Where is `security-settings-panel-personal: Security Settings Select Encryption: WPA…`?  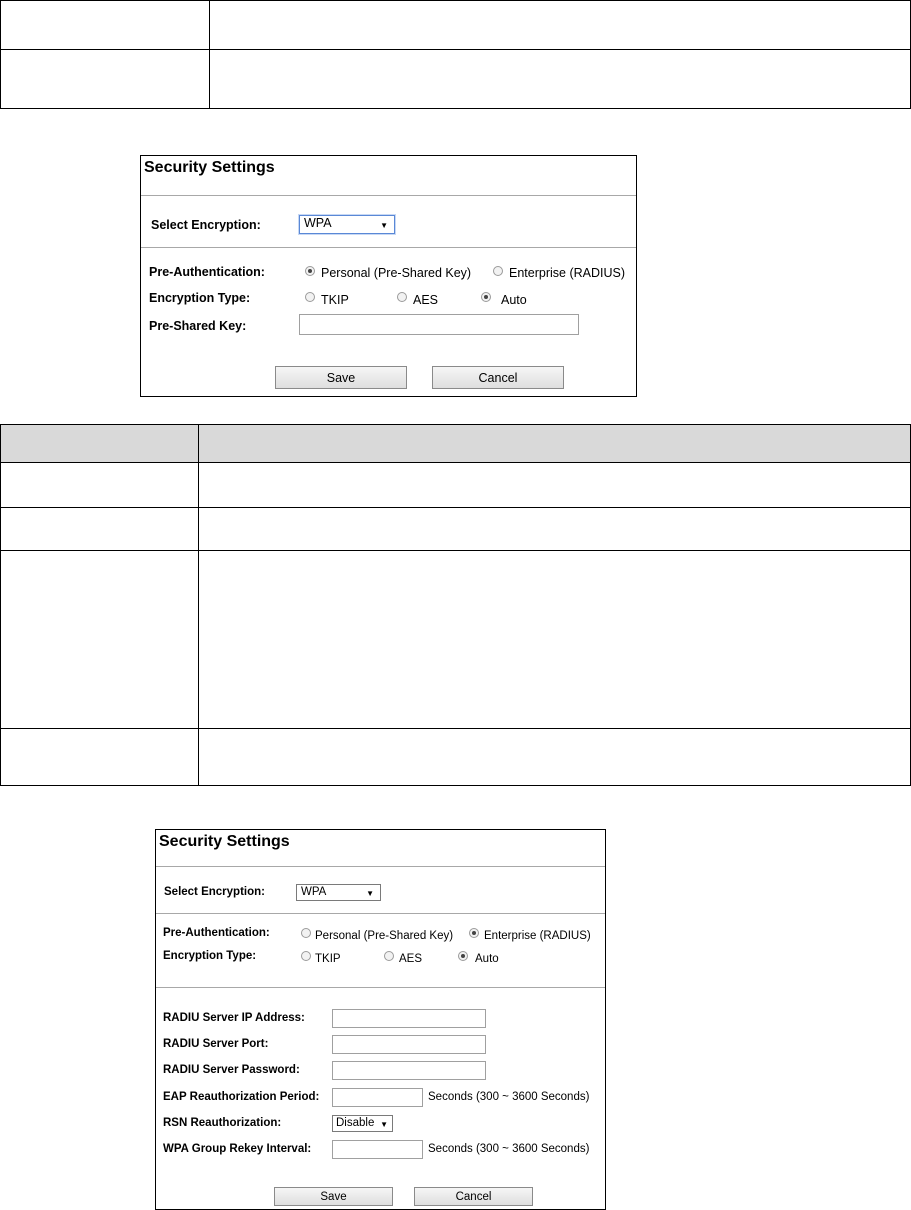 security-settings-panel-personal: Security Settings Select Encryption: WPA… is located at coordinates (388, 276).